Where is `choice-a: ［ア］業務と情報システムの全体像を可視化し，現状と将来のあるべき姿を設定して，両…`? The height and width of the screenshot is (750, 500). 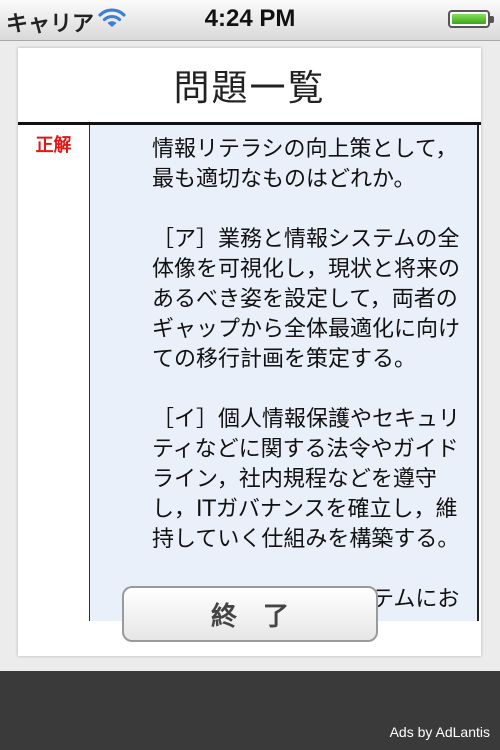 choice-a: ［ア］業務と情報システムの全体像を可視化し，現状と将来のあるべき姿を設定して，両… is located at coordinates (306, 299).